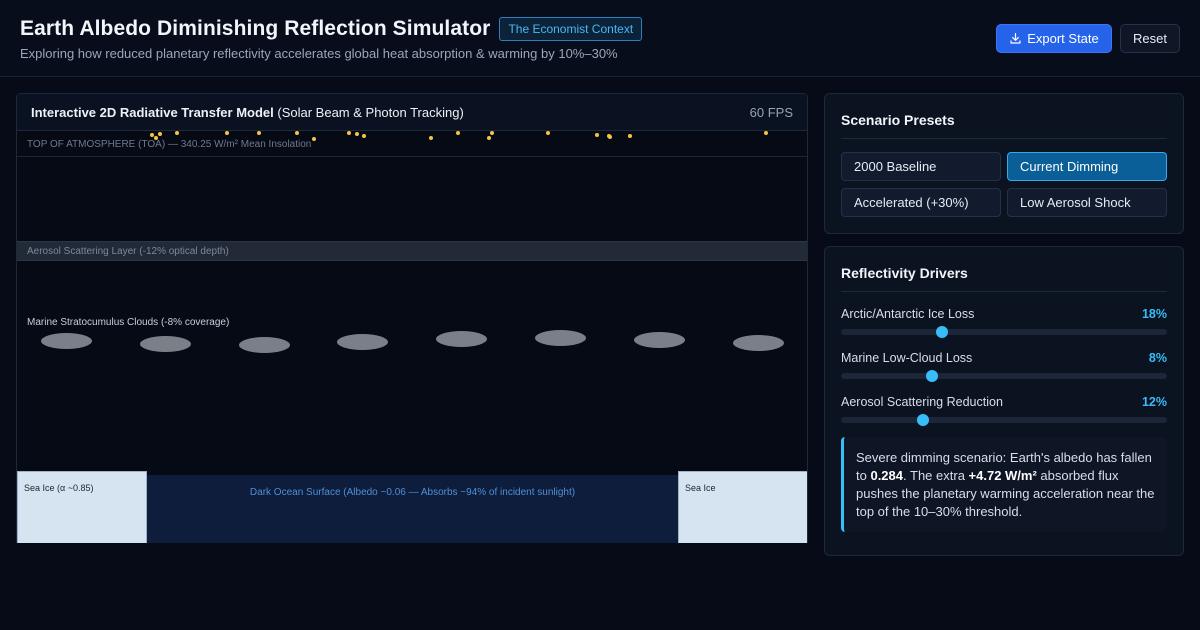 The image size is (1200, 630). Describe the element at coordinates (59, 488) in the screenshot. I see `sea-ice-left-label: Sea Ice (α ~0.85)` at that location.